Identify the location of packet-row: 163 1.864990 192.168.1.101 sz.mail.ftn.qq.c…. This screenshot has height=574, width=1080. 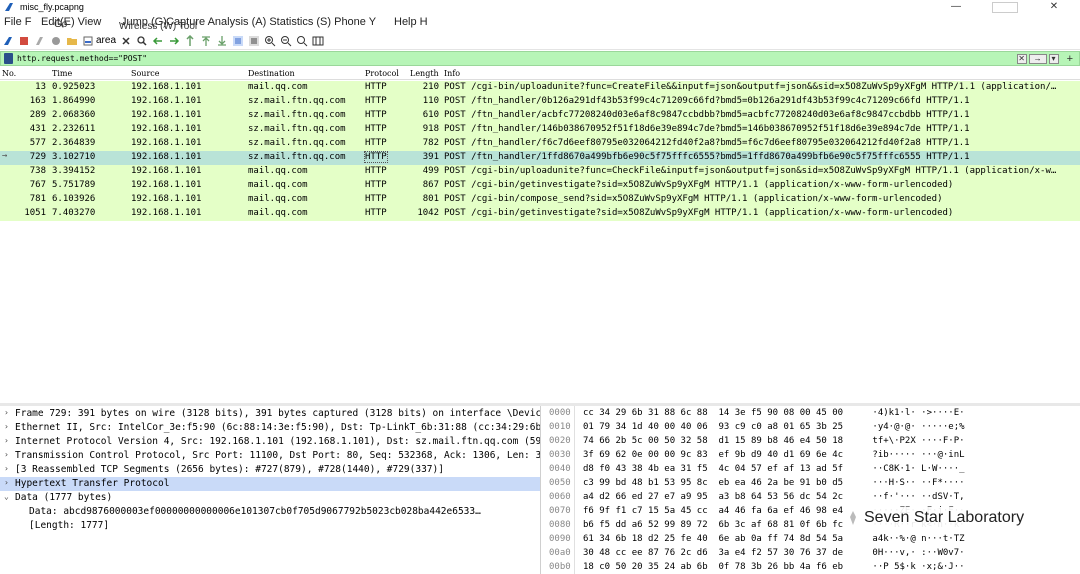
(540, 102).